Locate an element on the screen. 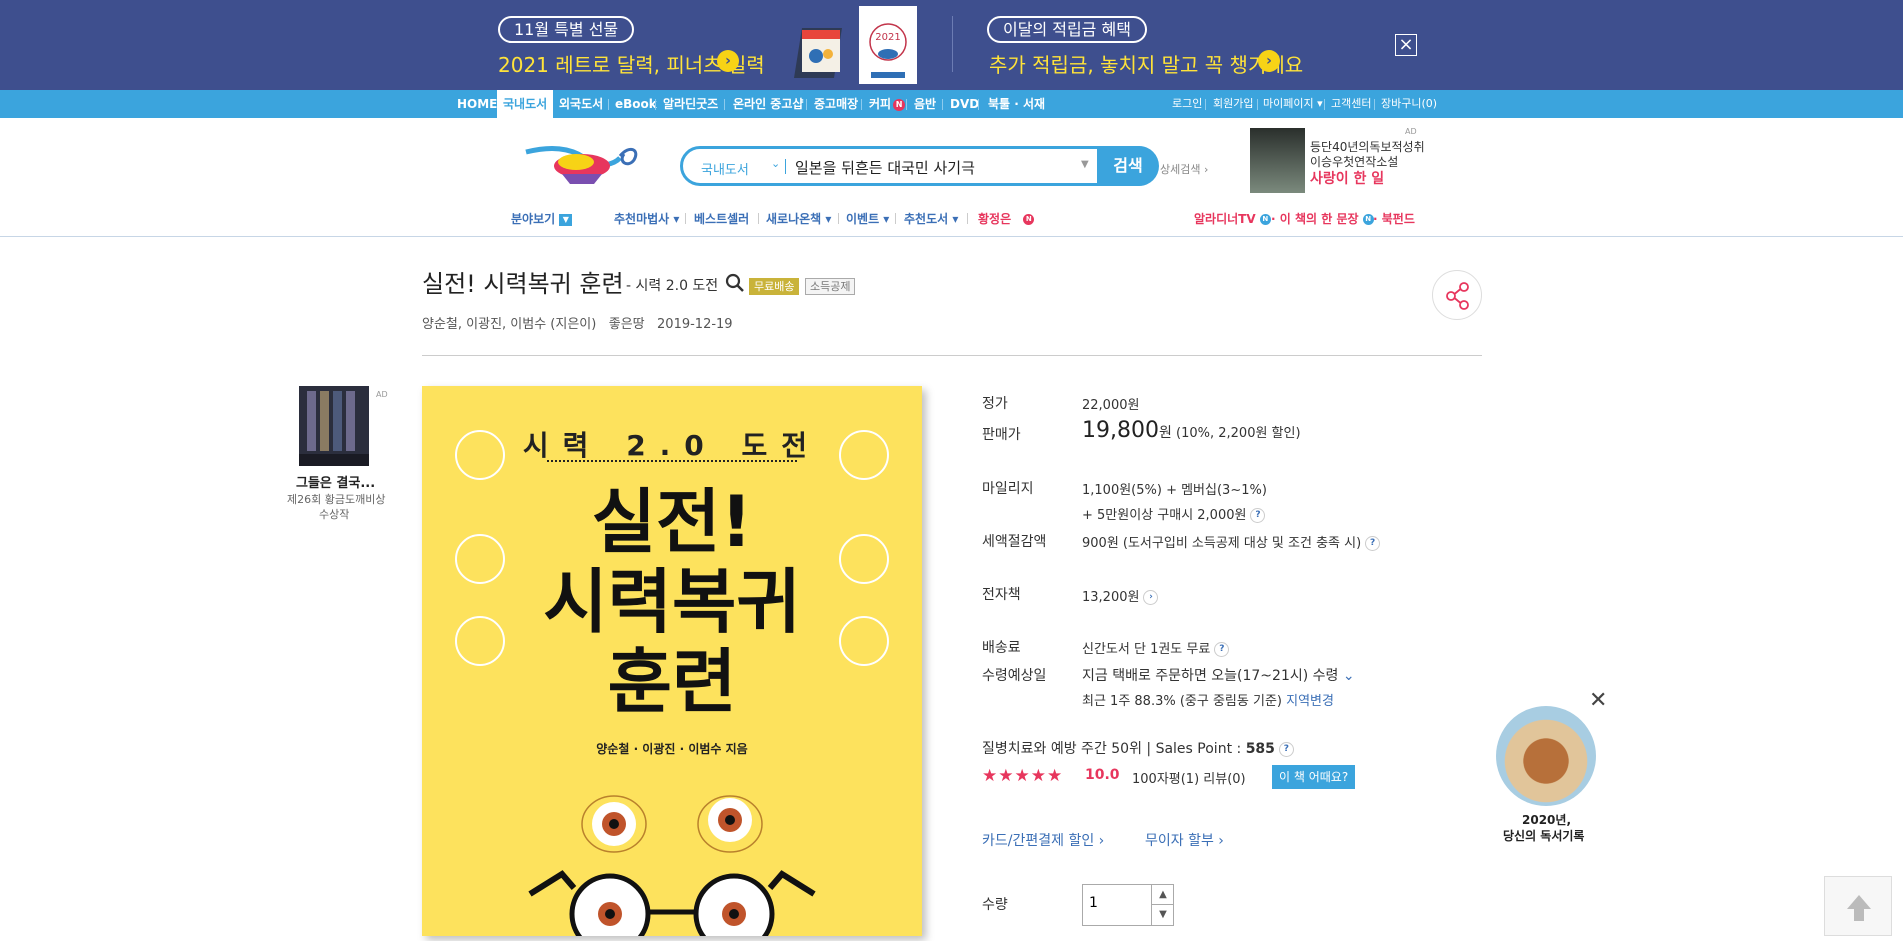 This screenshot has width=1903, height=941. nav-signup: 회원가입 is located at coordinates (1233, 104).